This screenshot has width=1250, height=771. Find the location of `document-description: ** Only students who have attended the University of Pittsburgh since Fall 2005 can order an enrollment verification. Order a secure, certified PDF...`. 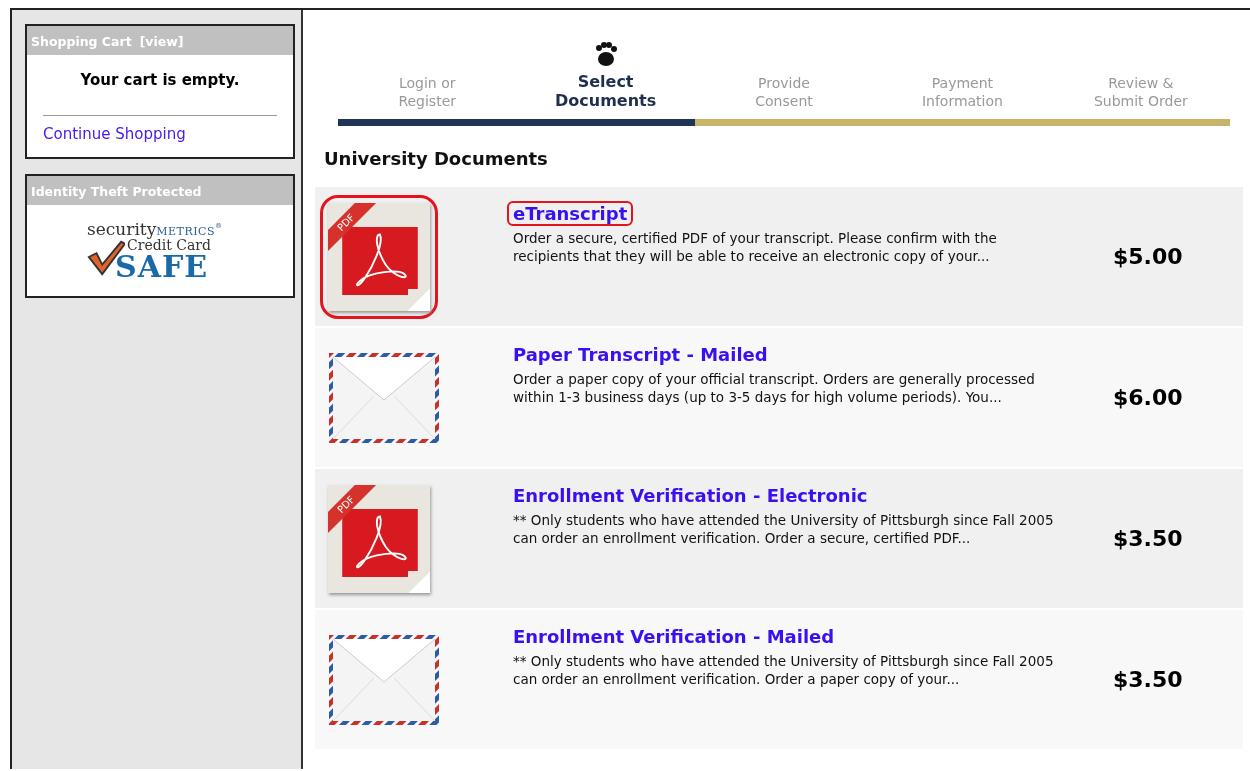

document-description: ** Only students who have attended the University of Pittsburgh since Fall 2005 can order an enrollment verification. Order a secure, certified PDF... is located at coordinates (784, 529).